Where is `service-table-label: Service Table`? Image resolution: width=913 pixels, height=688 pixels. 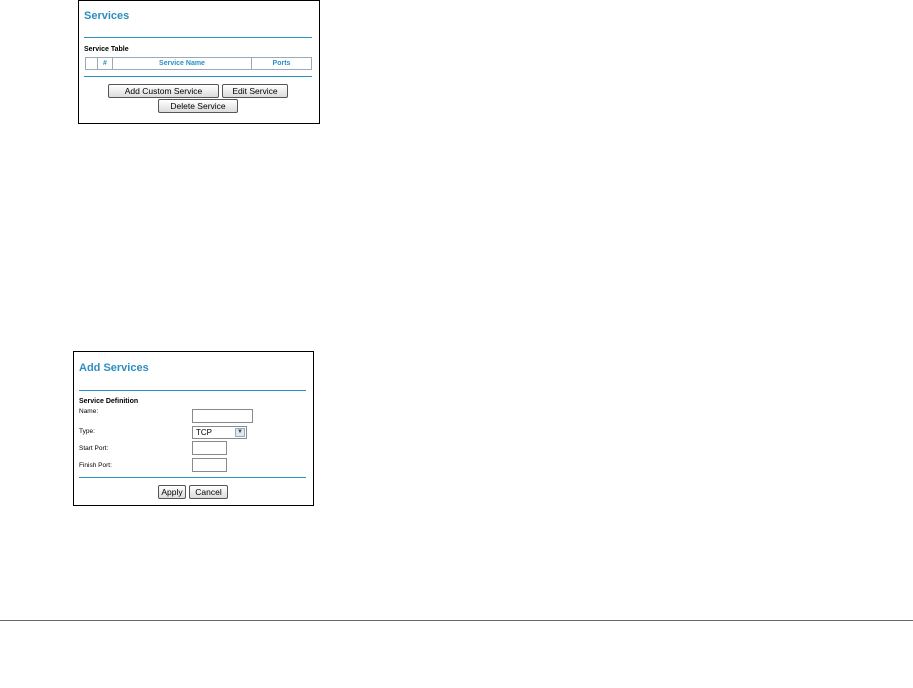
service-table-label: Service Table is located at coordinates (106, 49).